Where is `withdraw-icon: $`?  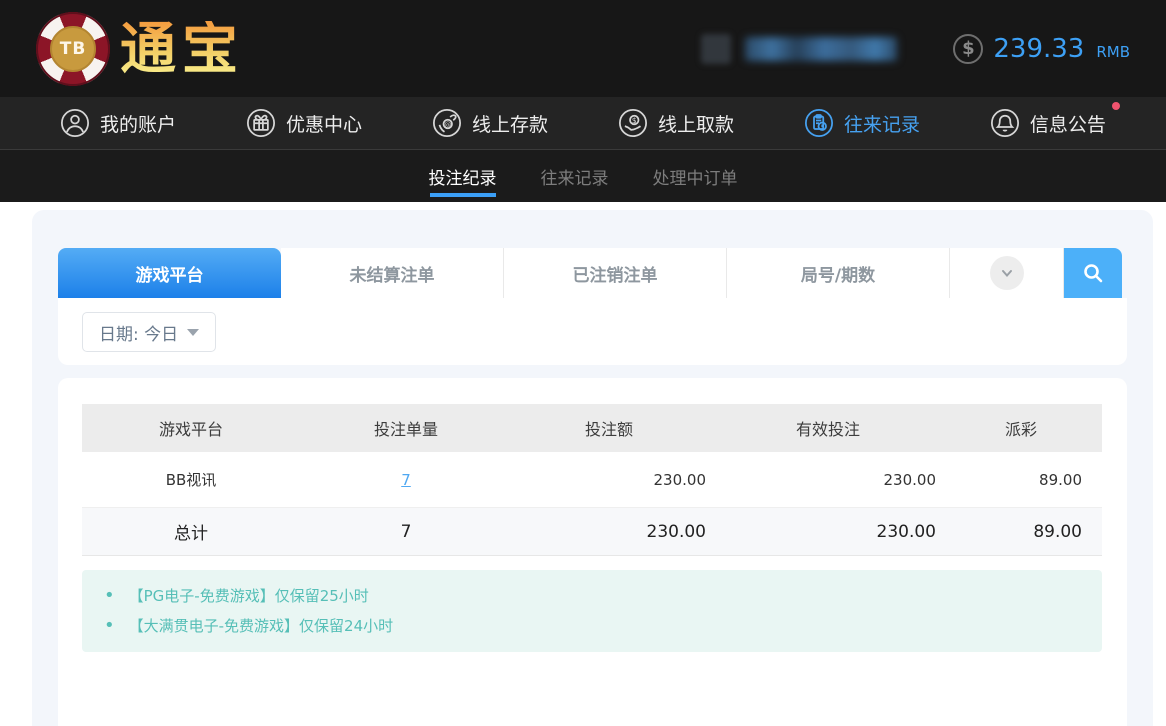 withdraw-icon: $ is located at coordinates (632, 123).